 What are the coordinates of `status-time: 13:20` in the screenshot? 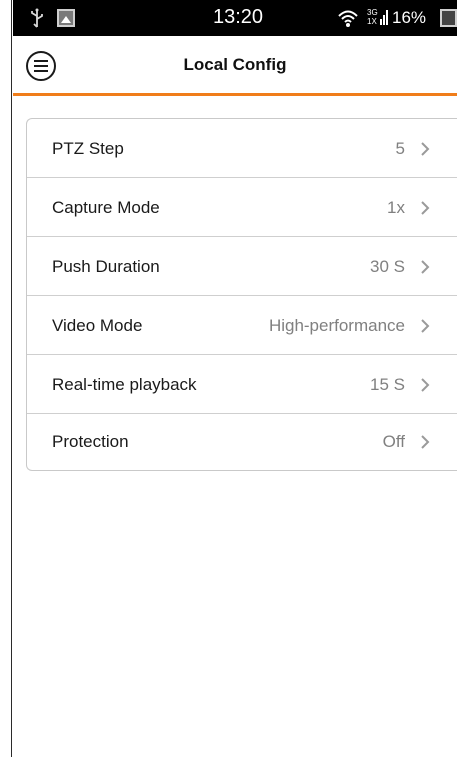 It's located at (238, 17).